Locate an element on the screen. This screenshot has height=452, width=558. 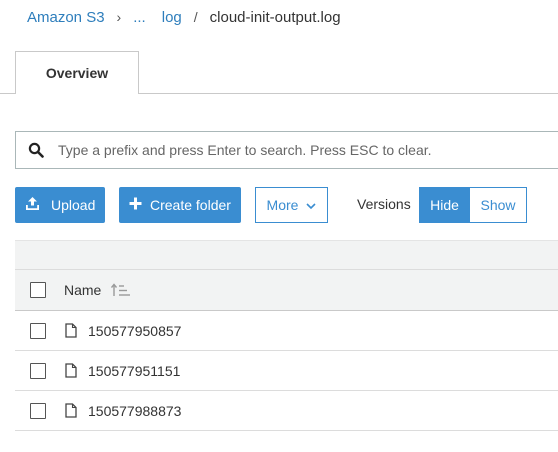
upload-button: Upload is located at coordinates (60, 205).